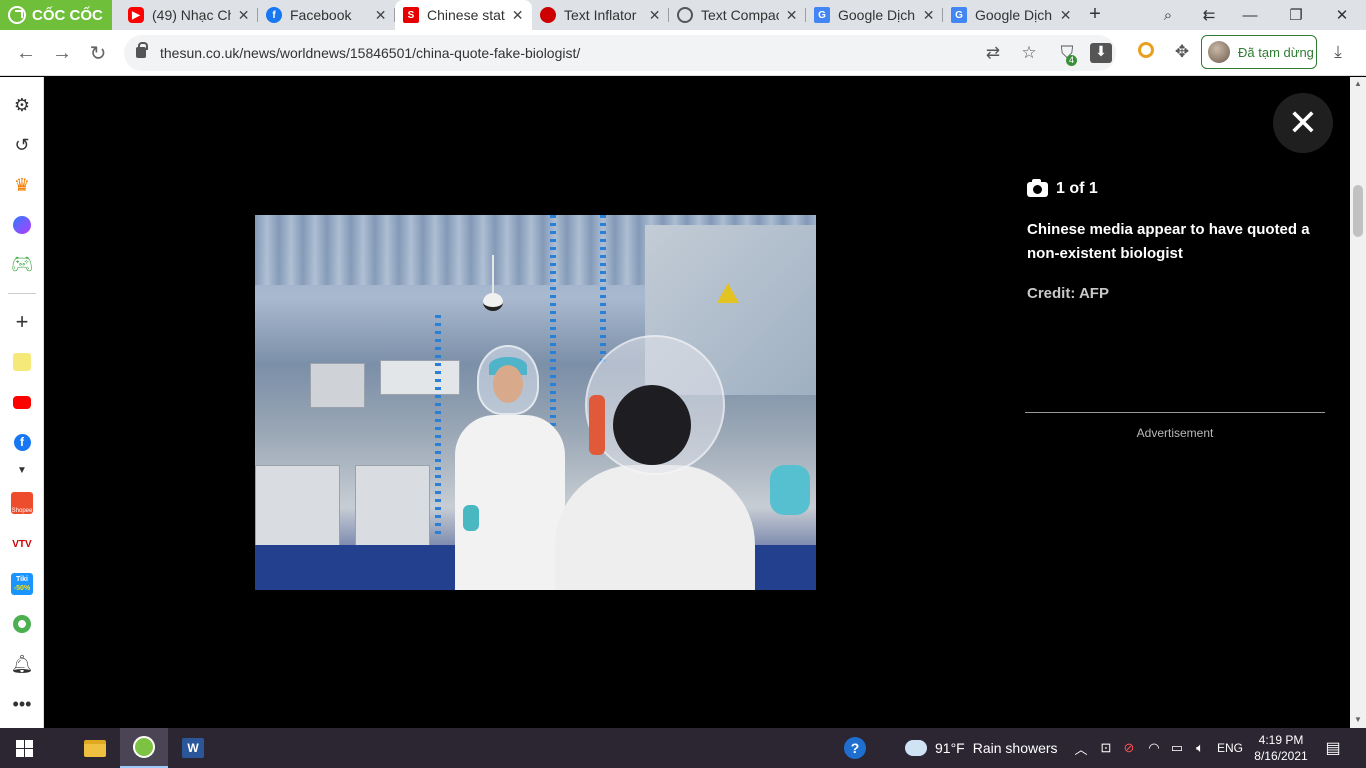 The width and height of the screenshot is (1366, 768). I want to click on tab-label: Facebook, so click(321, 15).